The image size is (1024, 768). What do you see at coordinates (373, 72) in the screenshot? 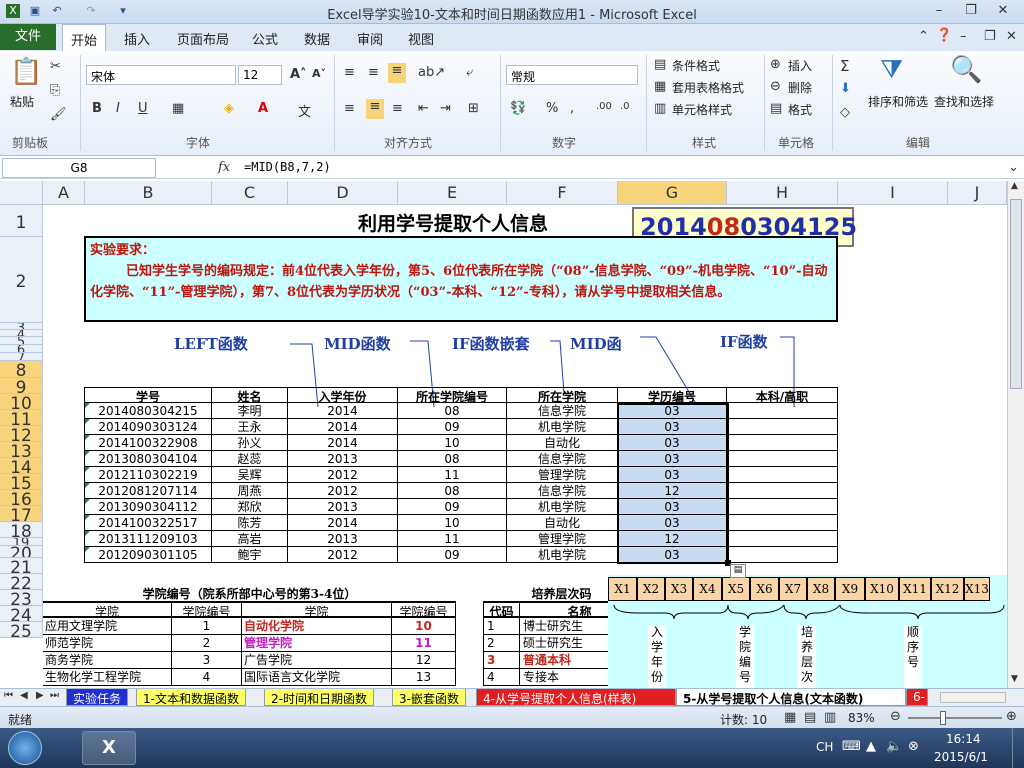
I see `align-middle-icon: ≡` at bounding box center [373, 72].